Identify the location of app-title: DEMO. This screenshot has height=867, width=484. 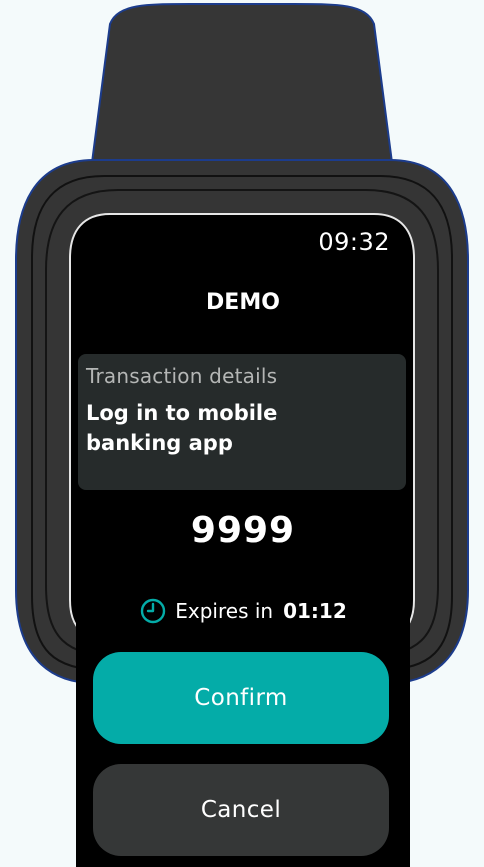
(243, 302).